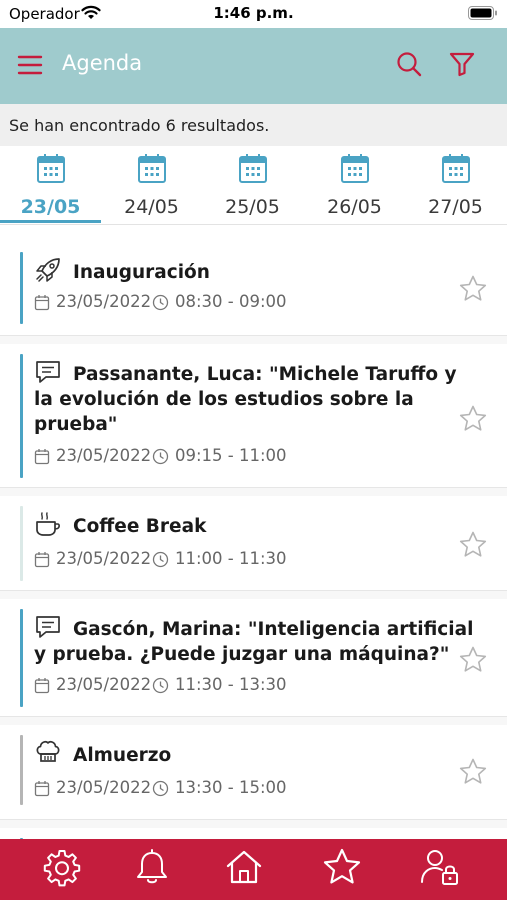 This screenshot has height=900, width=507. I want to click on coffee-cup-icon, so click(48, 524).